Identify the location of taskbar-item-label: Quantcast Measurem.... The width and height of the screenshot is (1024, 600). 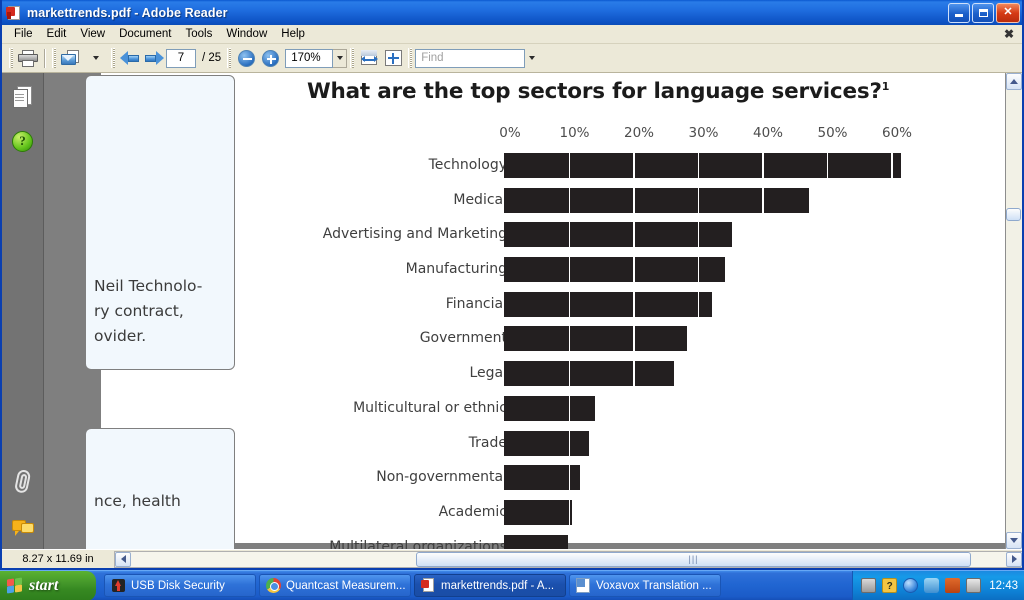
(346, 585).